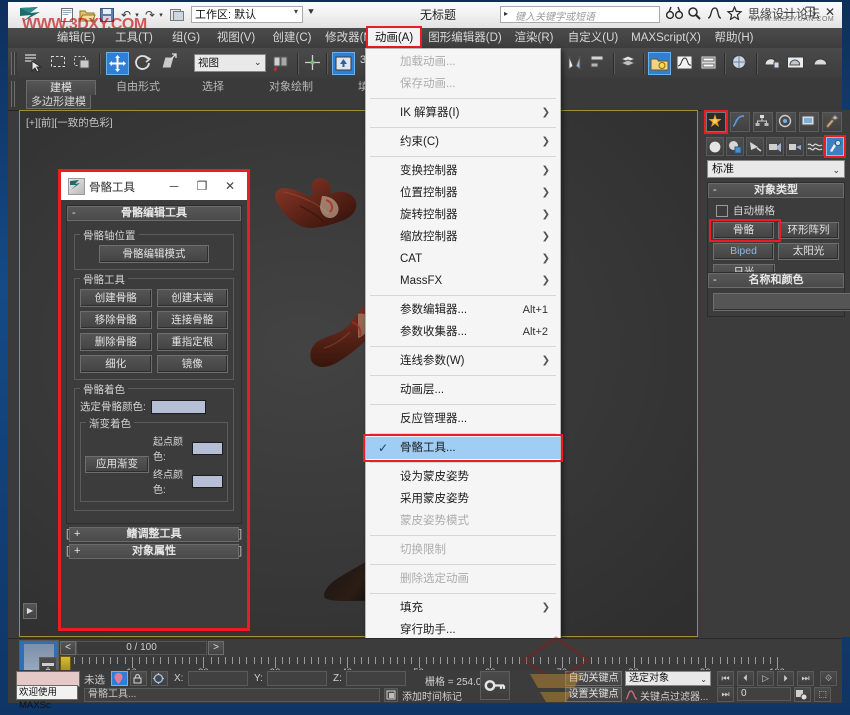 The height and width of the screenshot is (715, 850). Describe the element at coordinates (808, 230) in the screenshot. I see `ring-array-button: 环形阵列` at that location.